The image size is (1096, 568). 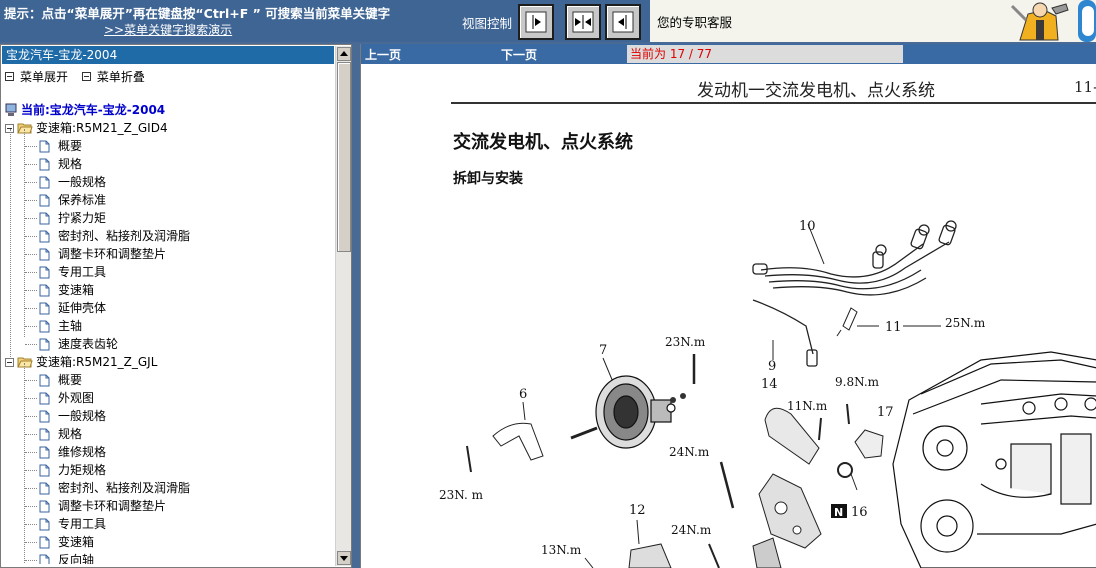 I want to click on scroll-down-button, so click(x=344, y=558).